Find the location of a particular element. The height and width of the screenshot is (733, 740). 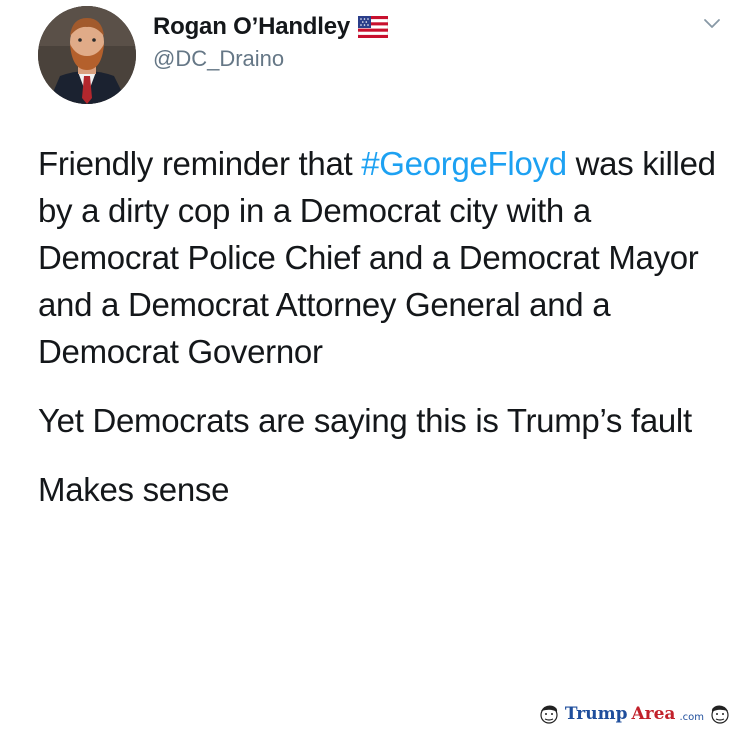

watermark: Trump Area .com is located at coordinates (634, 714).